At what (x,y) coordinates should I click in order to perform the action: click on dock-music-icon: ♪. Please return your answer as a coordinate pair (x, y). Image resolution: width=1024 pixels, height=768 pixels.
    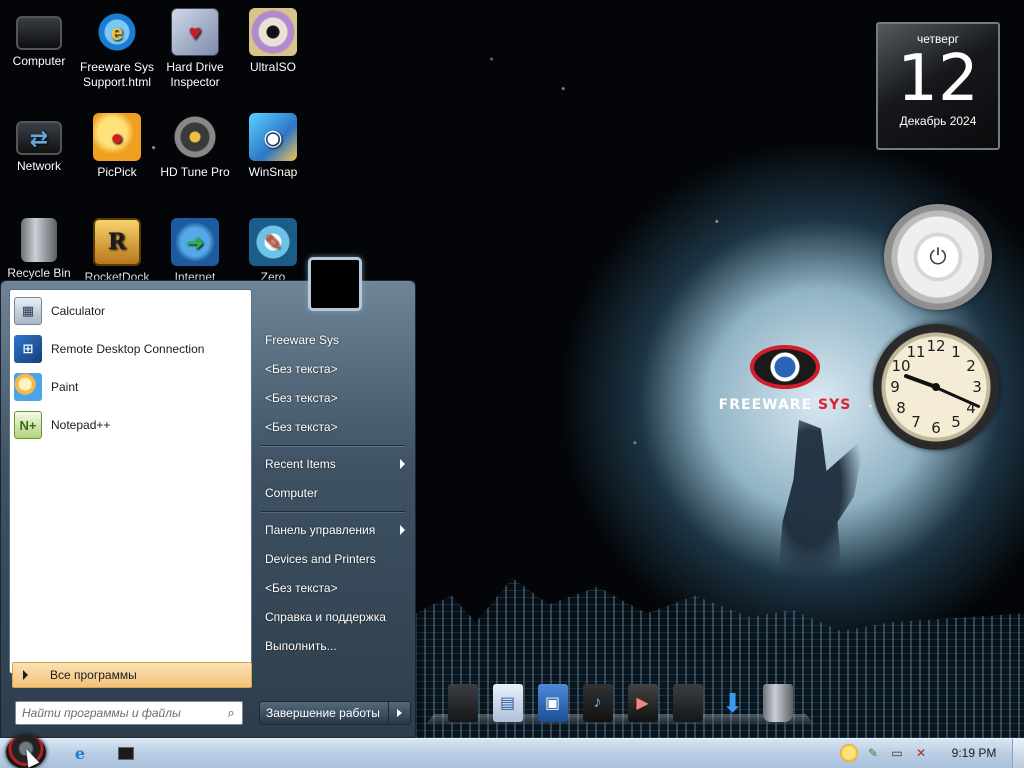
    Looking at the image, I should click on (597, 703).